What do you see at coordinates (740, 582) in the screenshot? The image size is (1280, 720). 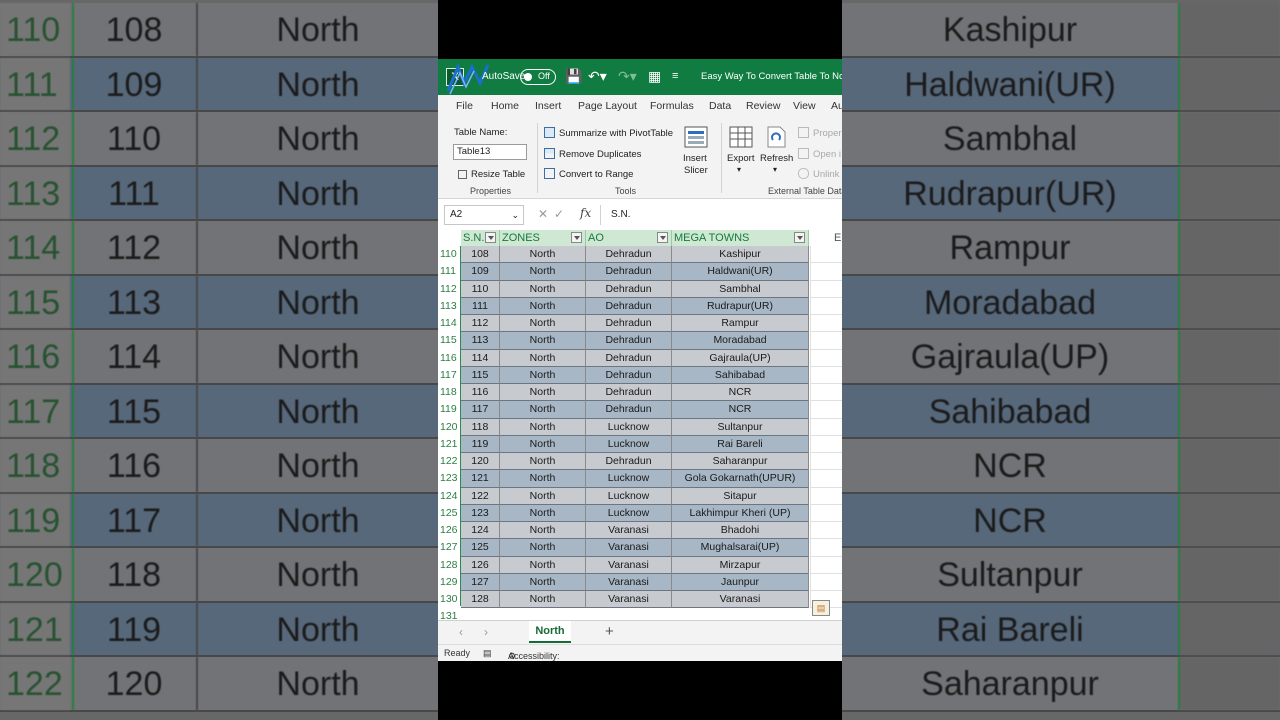 I see `cell-mega-town: Jaunpur` at bounding box center [740, 582].